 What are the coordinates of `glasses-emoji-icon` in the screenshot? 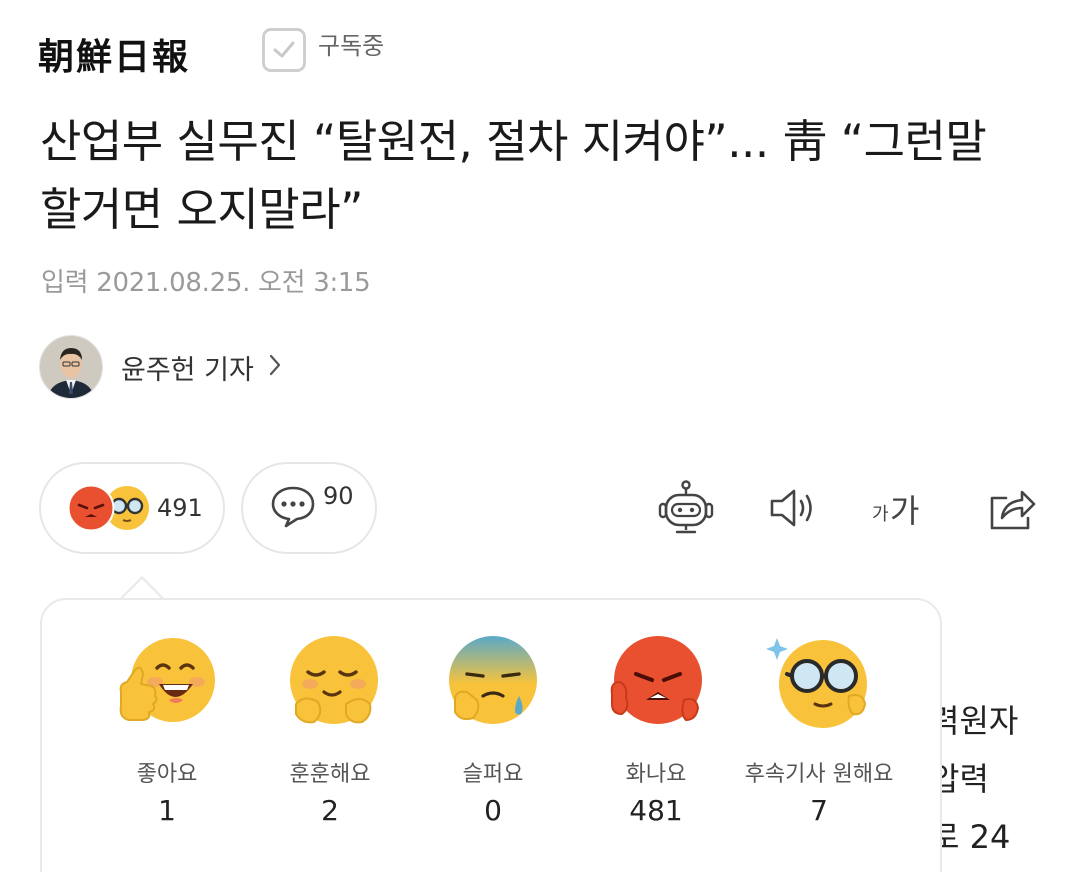 It's located at (816, 683).